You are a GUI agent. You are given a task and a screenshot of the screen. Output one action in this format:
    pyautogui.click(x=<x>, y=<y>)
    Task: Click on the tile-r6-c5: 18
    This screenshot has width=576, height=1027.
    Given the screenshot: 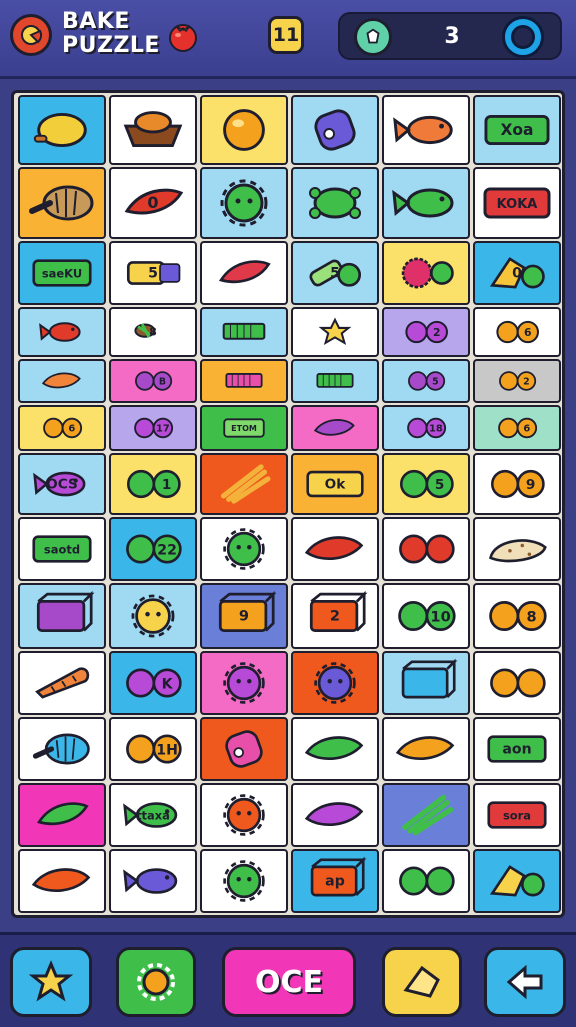 What is the action you would take?
    pyautogui.click(x=426, y=428)
    